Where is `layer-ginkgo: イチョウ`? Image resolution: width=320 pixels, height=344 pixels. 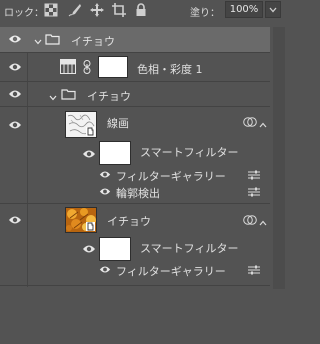
layer-ginkgo: イチョウ is located at coordinates (135, 220).